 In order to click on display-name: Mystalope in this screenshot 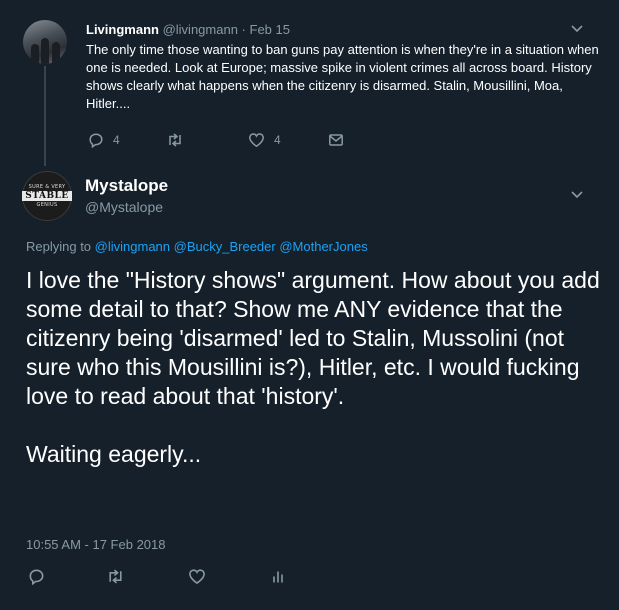, I will do `click(126, 186)`.